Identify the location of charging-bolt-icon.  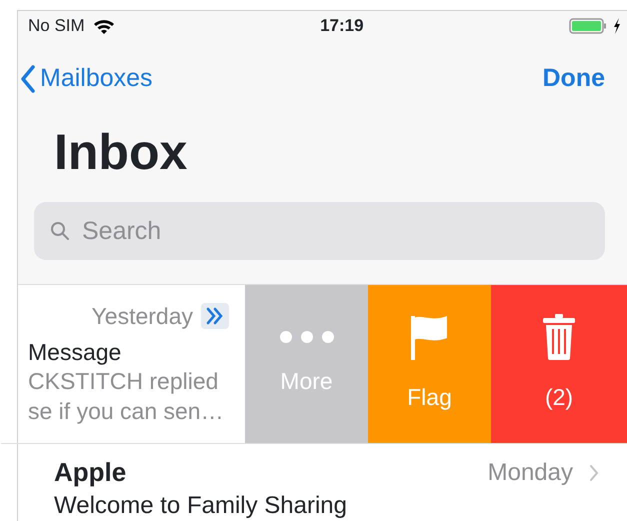
(616, 26).